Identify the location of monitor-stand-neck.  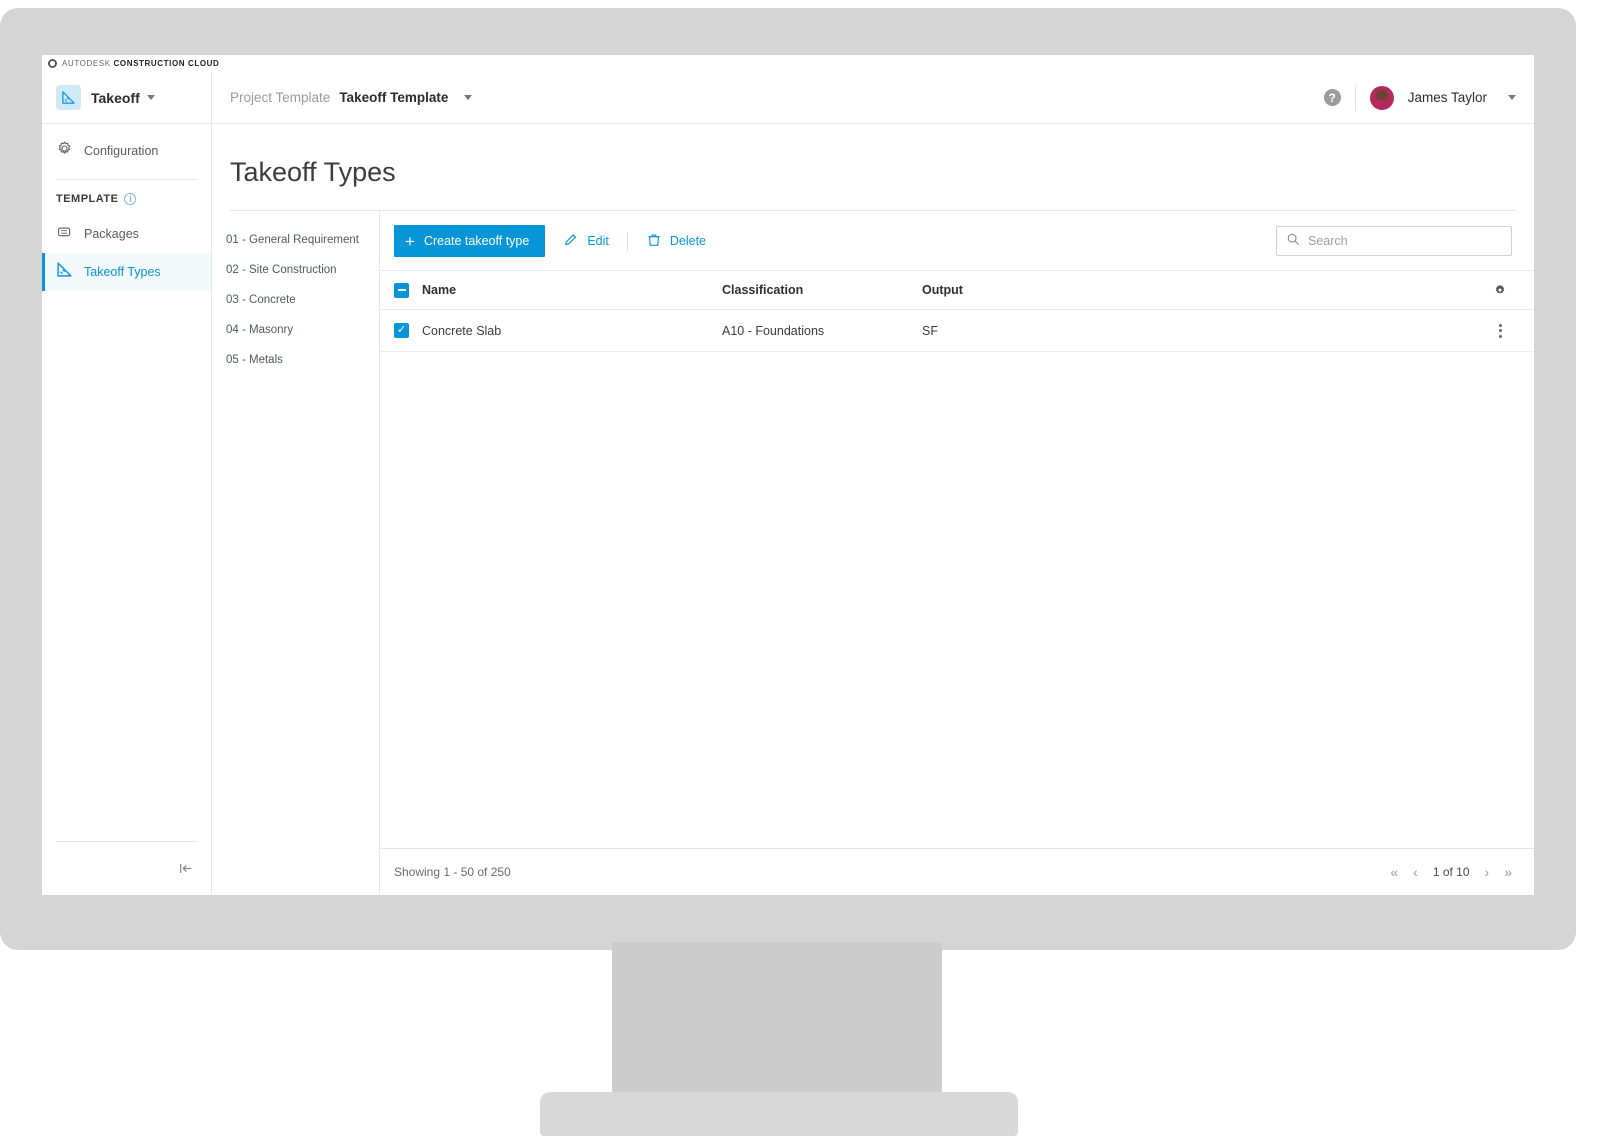
(777, 1022).